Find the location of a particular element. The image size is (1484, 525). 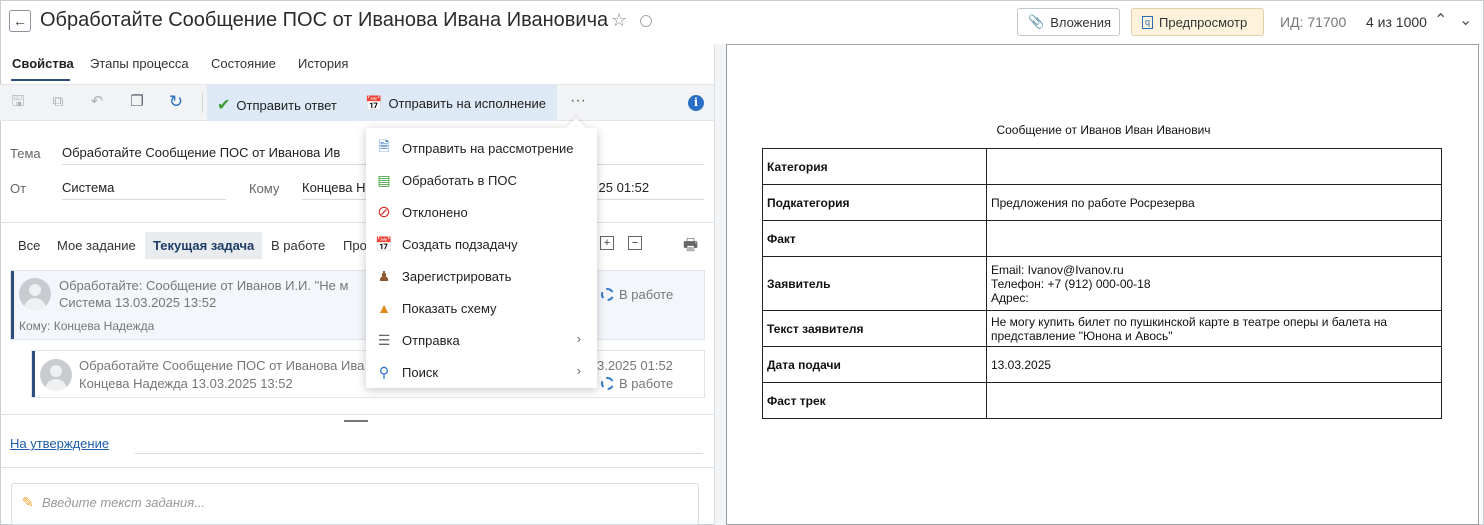

preview-button: q Предпросмотр is located at coordinates (1197, 22).